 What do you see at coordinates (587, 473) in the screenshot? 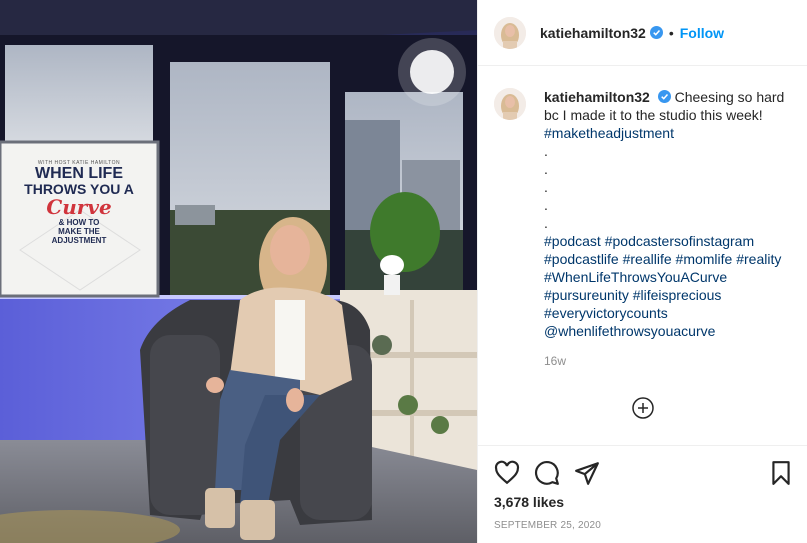
I see `paper-plane-icon` at bounding box center [587, 473].